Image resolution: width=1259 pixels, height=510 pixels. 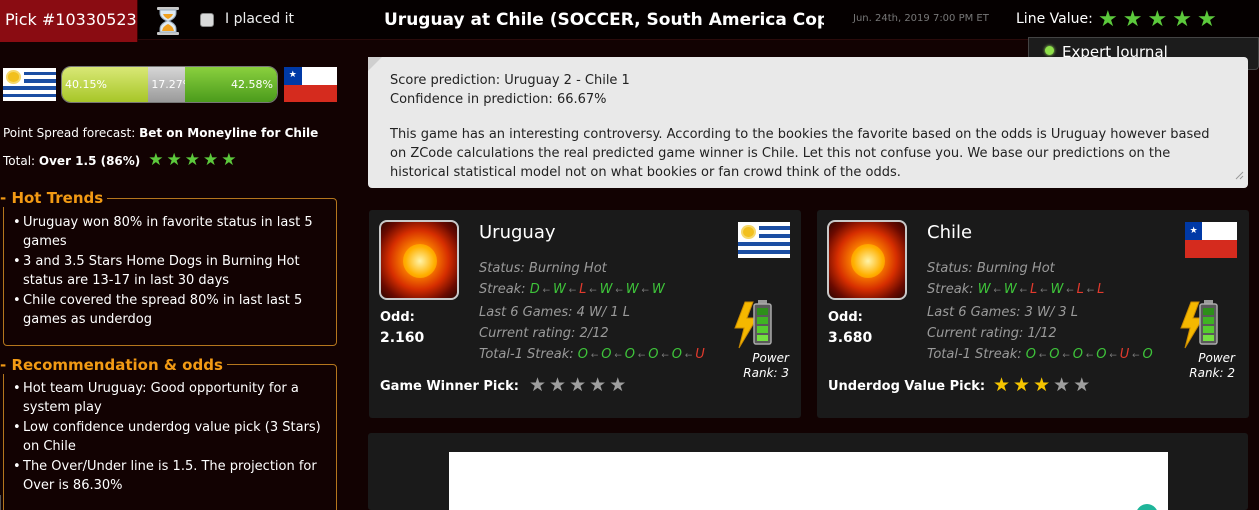 I want to click on status-text: Status: Burning Hot, so click(x=991, y=268).